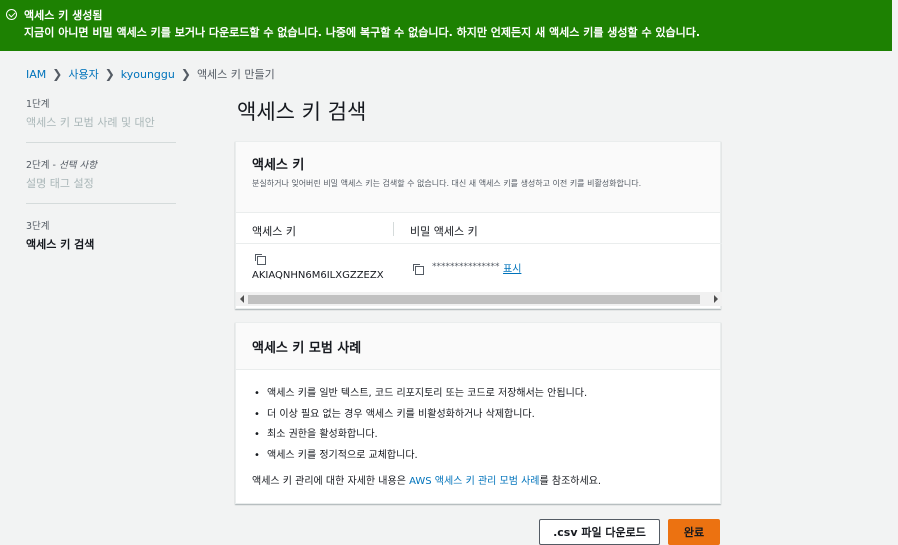  Describe the element at coordinates (716, 299) in the screenshot. I see `scroll-right-arrow-icon` at that location.